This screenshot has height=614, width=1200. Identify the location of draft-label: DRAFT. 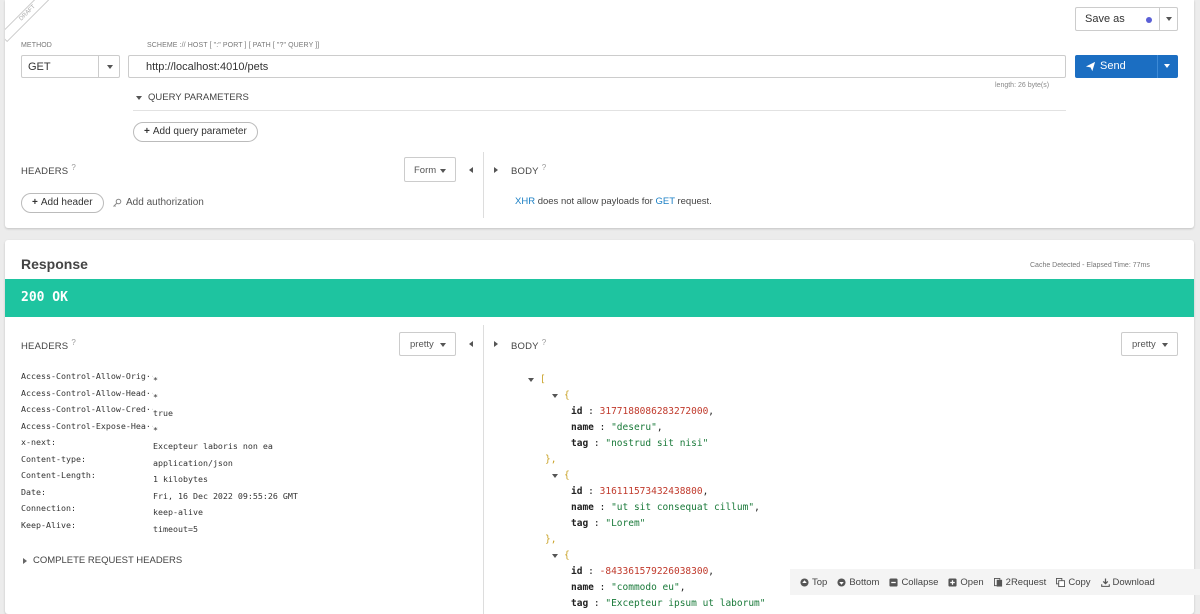
(27, 21).